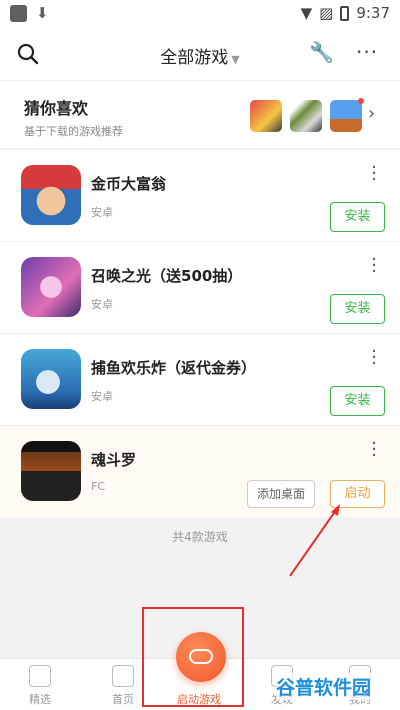 The height and width of the screenshot is (710, 400). Describe the element at coordinates (314, 540) in the screenshot. I see `annotation-arrow` at that location.